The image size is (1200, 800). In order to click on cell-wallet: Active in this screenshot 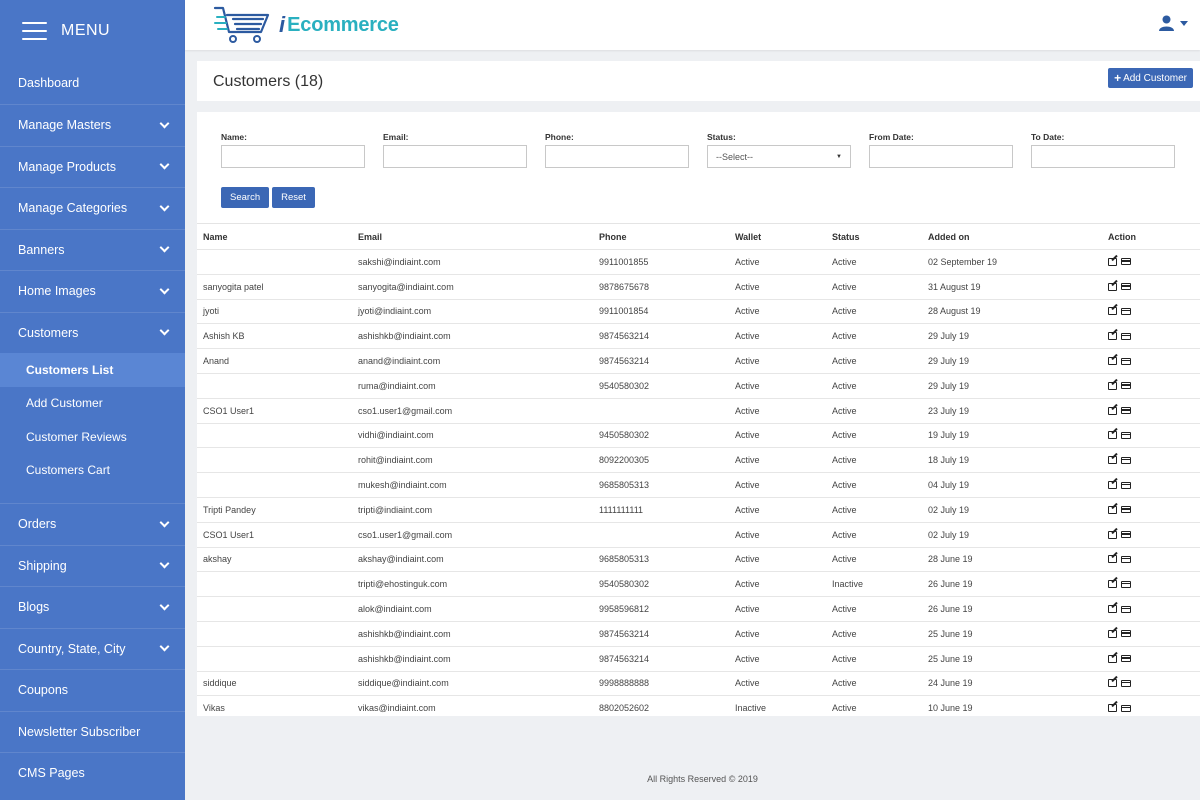, I will do `click(747, 559)`.